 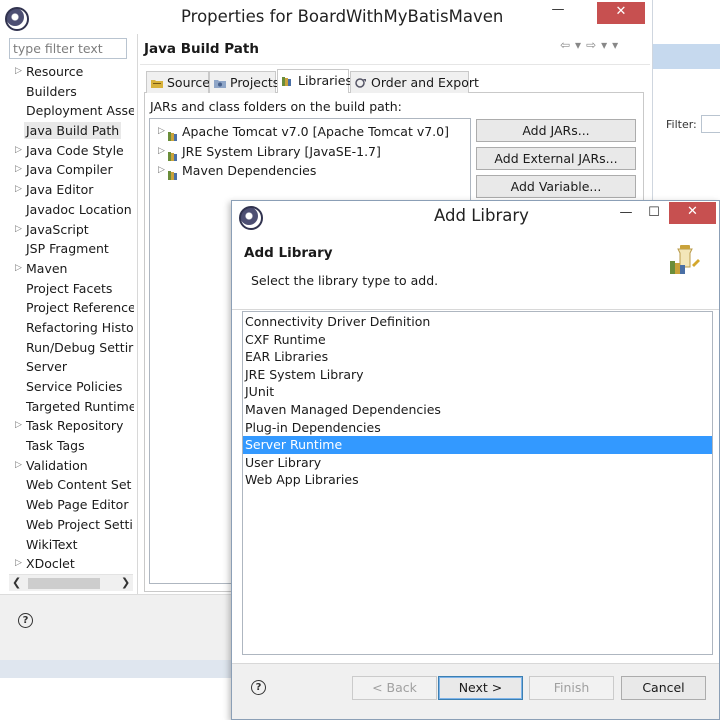 What do you see at coordinates (67, 151) in the screenshot?
I see `nav-item-java-code-style: ▷ Java Code Style` at bounding box center [67, 151].